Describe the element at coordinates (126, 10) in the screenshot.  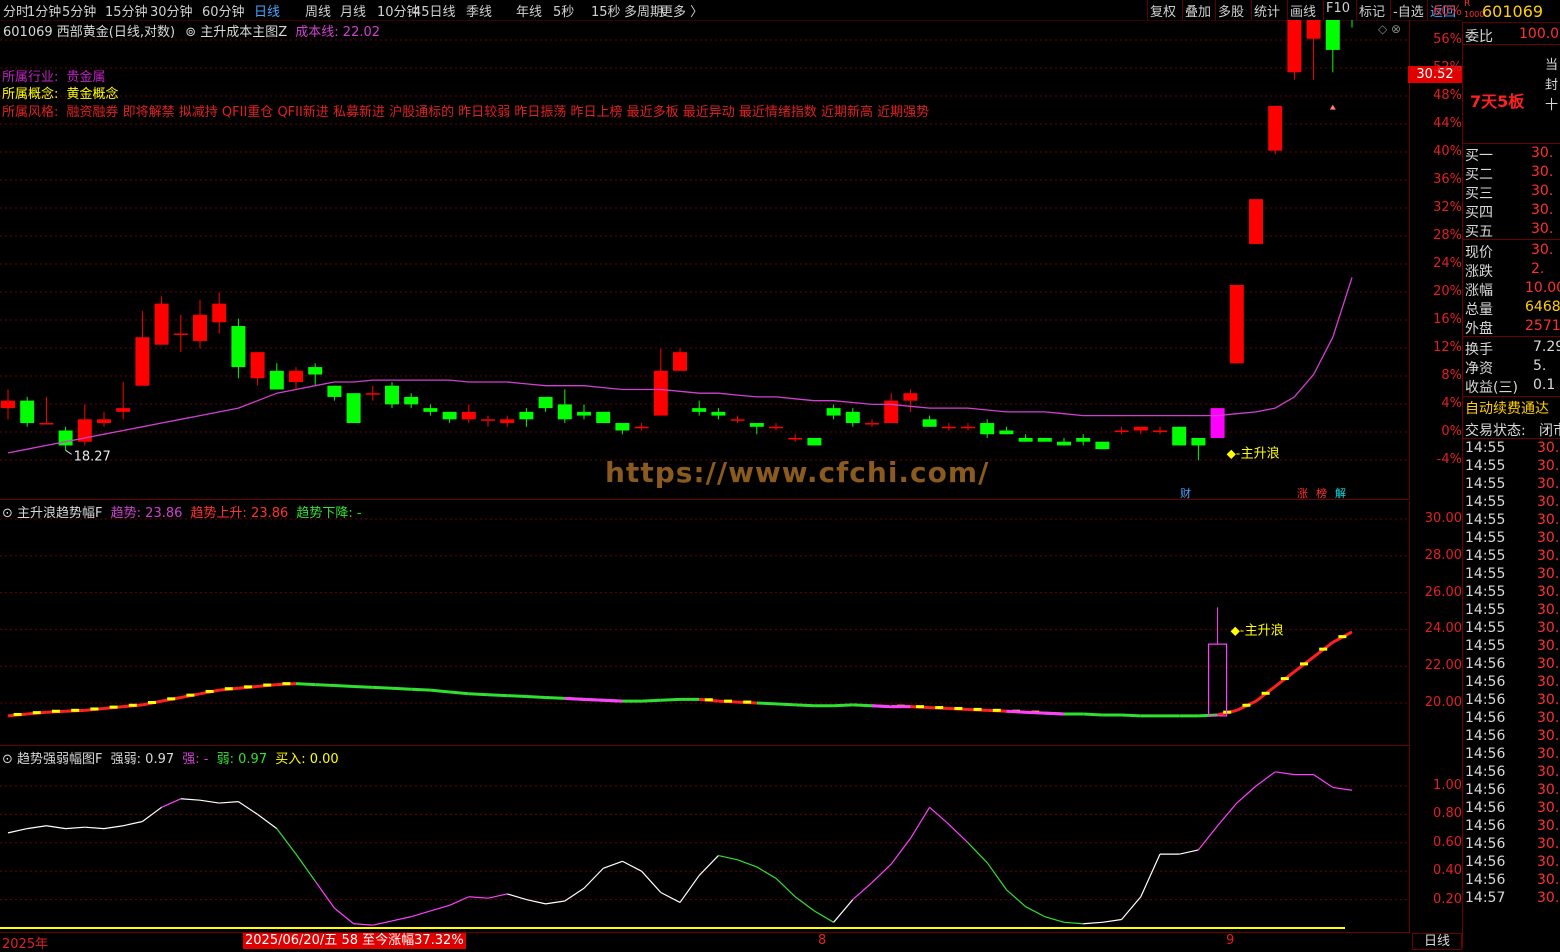
I see `period-3: 15分钟` at that location.